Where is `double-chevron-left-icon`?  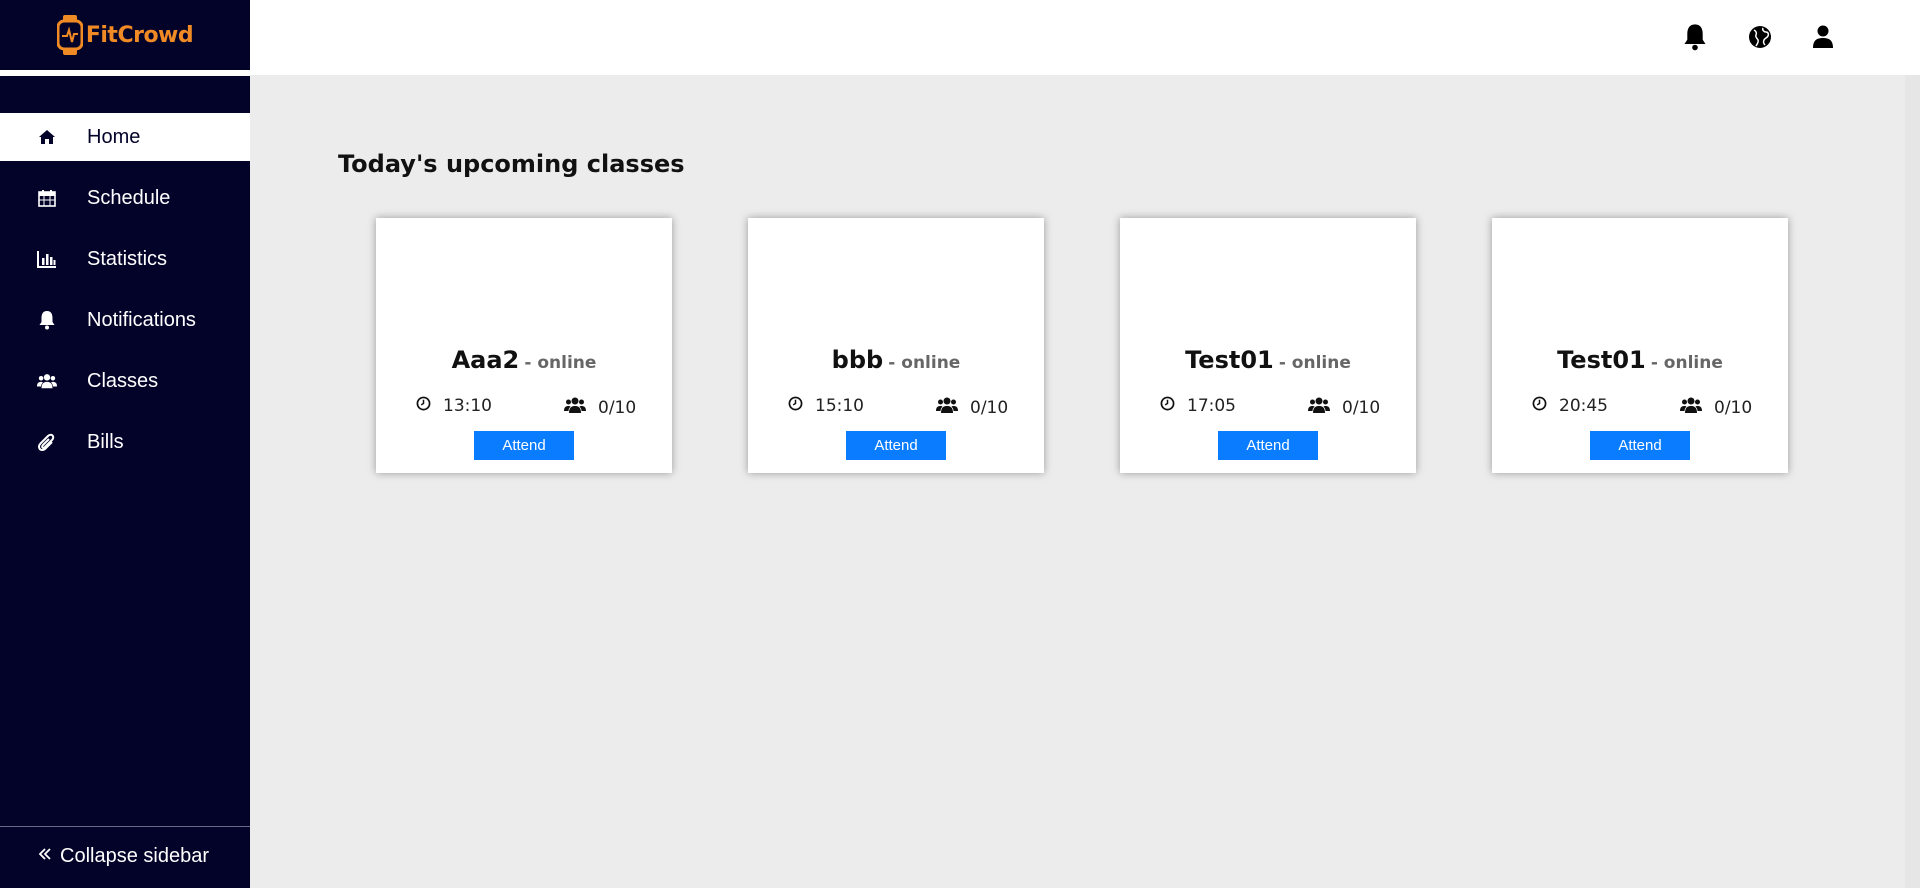 double-chevron-left-icon is located at coordinates (45, 856).